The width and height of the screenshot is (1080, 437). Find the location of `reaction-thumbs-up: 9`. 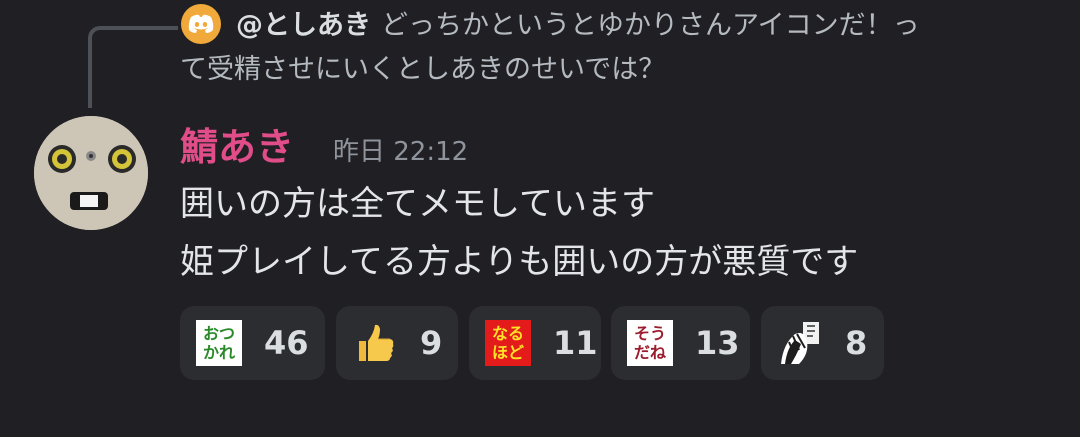

reaction-thumbs-up: 9 is located at coordinates (397, 343).